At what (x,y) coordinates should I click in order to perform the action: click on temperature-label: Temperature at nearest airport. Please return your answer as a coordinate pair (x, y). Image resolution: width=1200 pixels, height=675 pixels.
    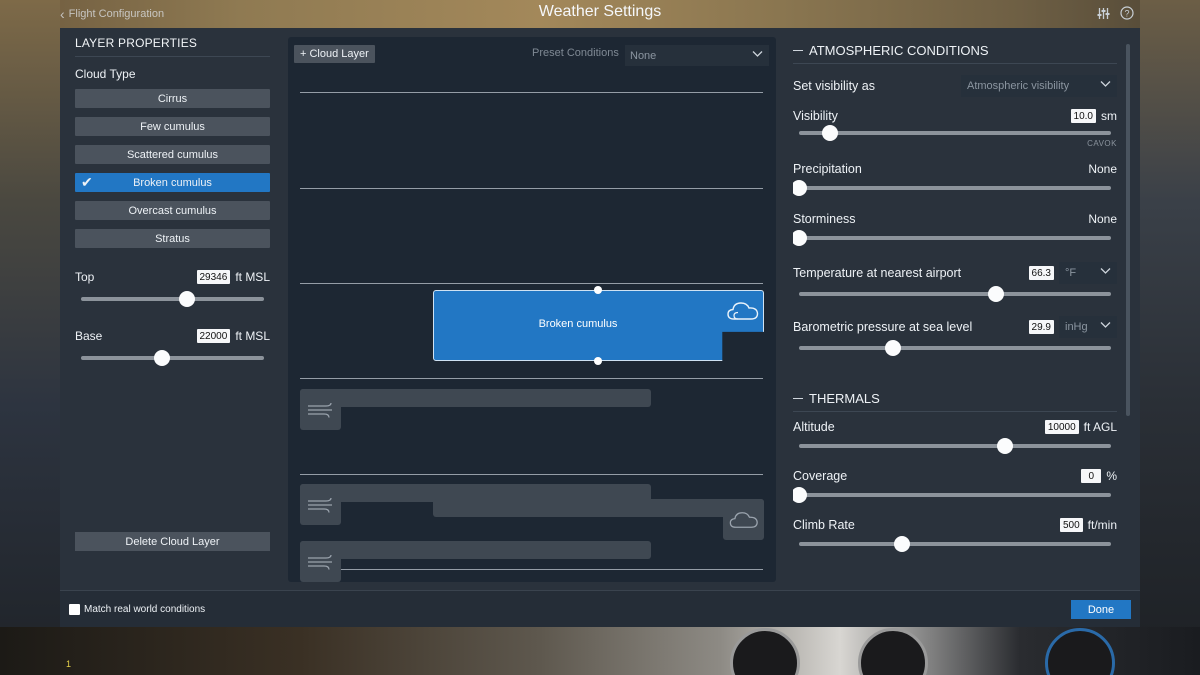
    Looking at the image, I should click on (877, 273).